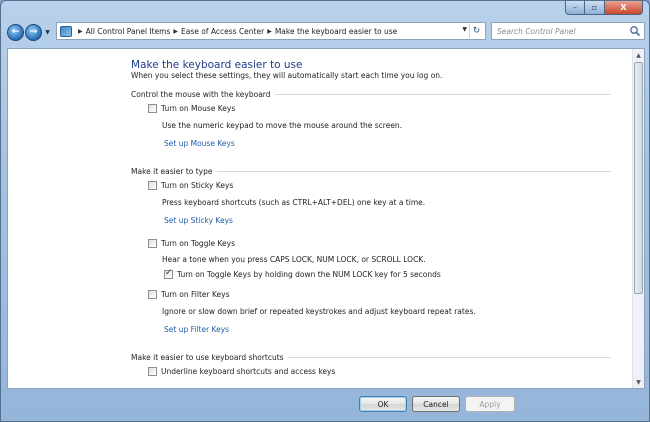 The width and height of the screenshot is (650, 422). I want to click on page-title: Make the keyboard easier to use, so click(217, 65).